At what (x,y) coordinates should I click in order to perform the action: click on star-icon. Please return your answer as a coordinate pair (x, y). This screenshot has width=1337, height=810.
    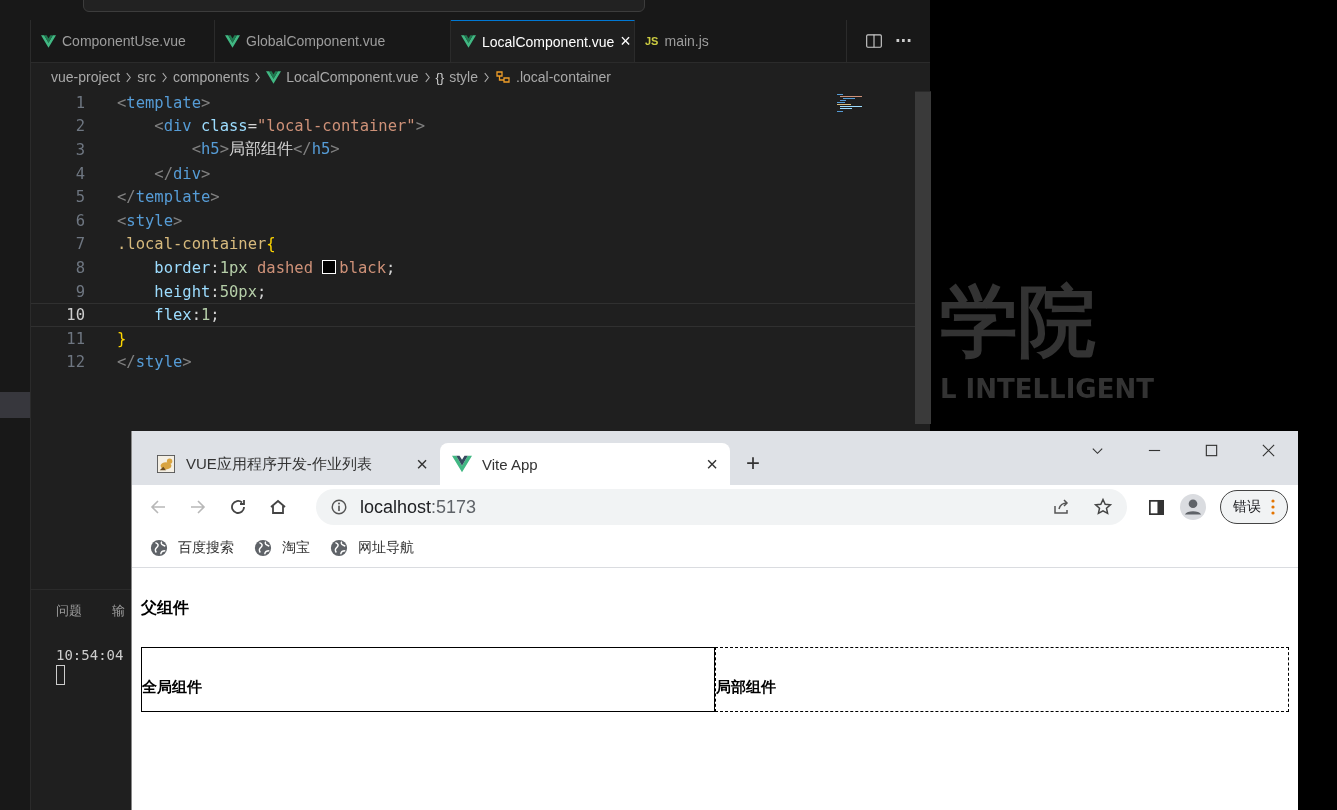
    Looking at the image, I should click on (1103, 507).